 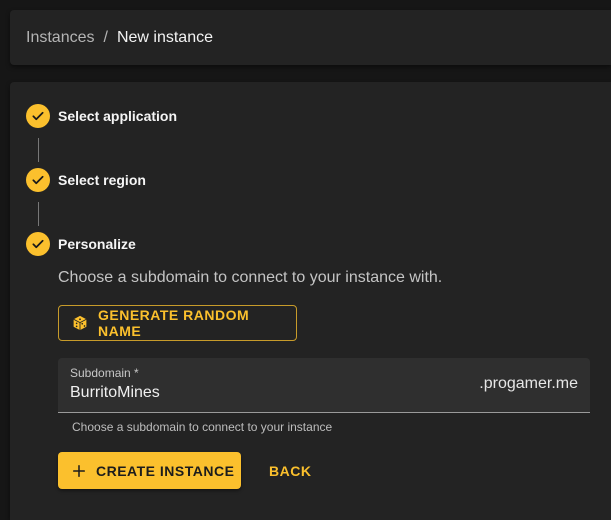 I want to click on subdomain-field-label: Subdomain *, so click(x=104, y=373).